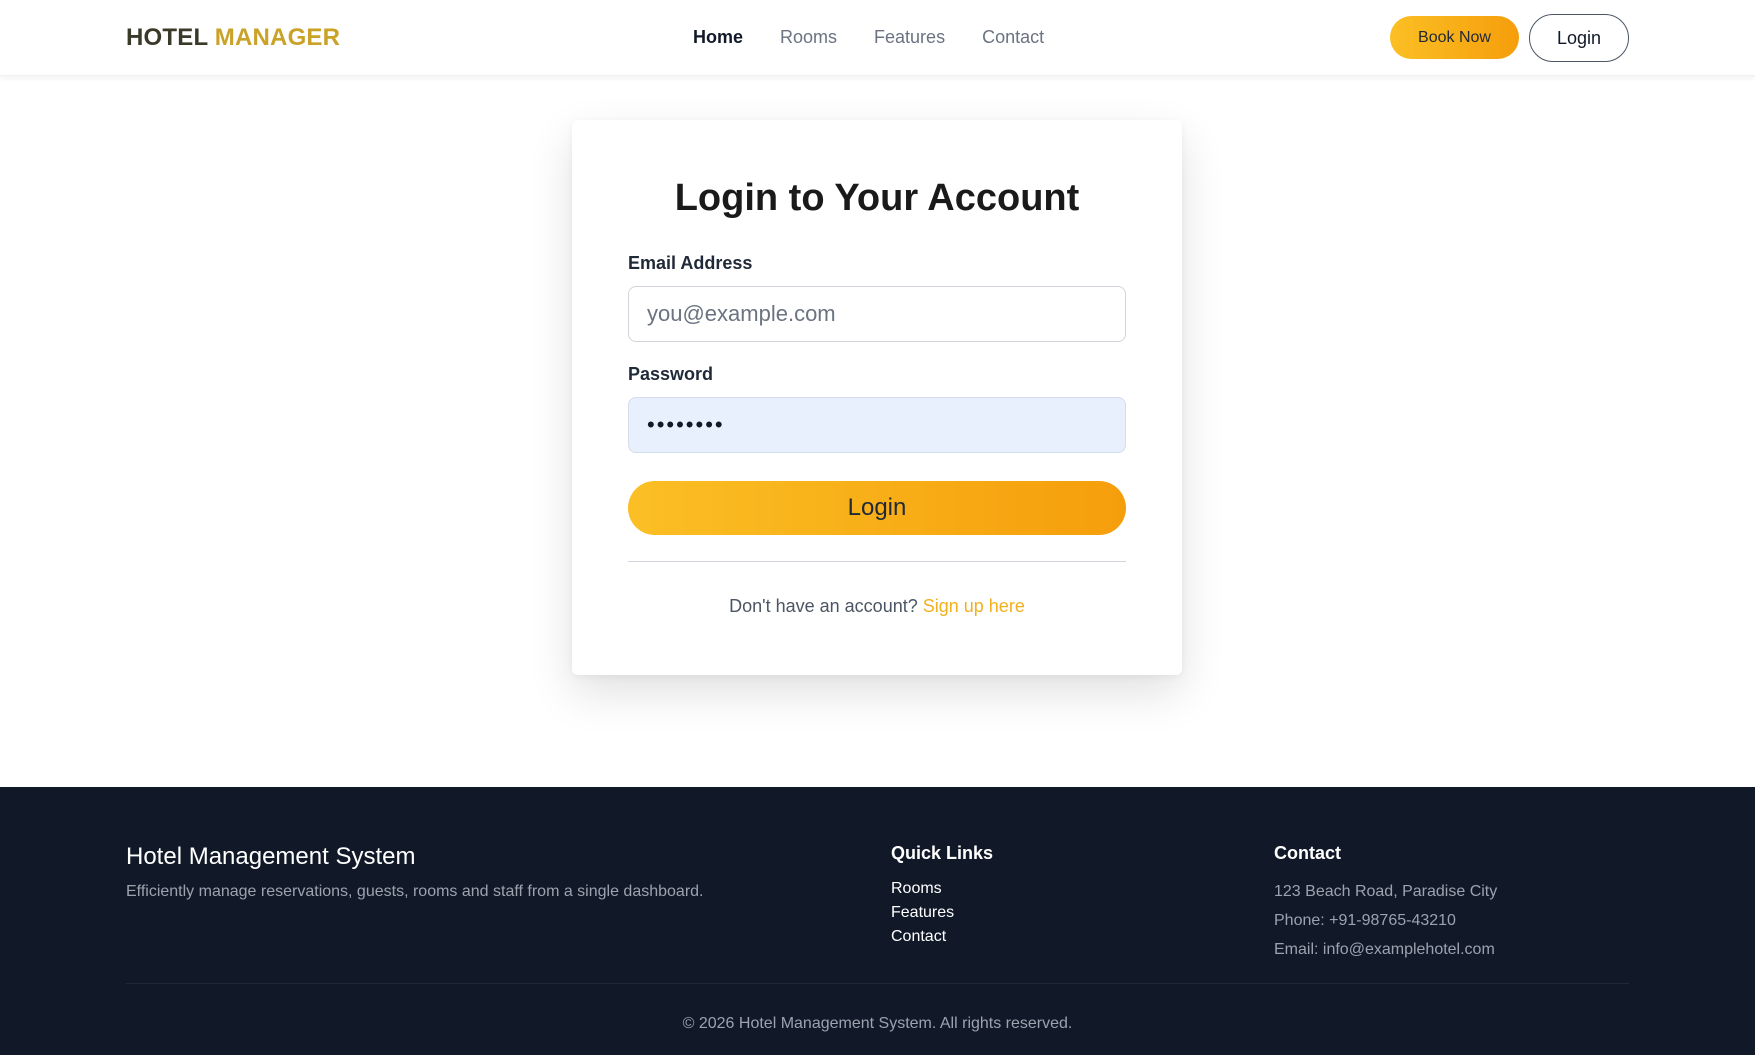  What do you see at coordinates (1307, 853) in the screenshot?
I see `contact-heading: Contact` at bounding box center [1307, 853].